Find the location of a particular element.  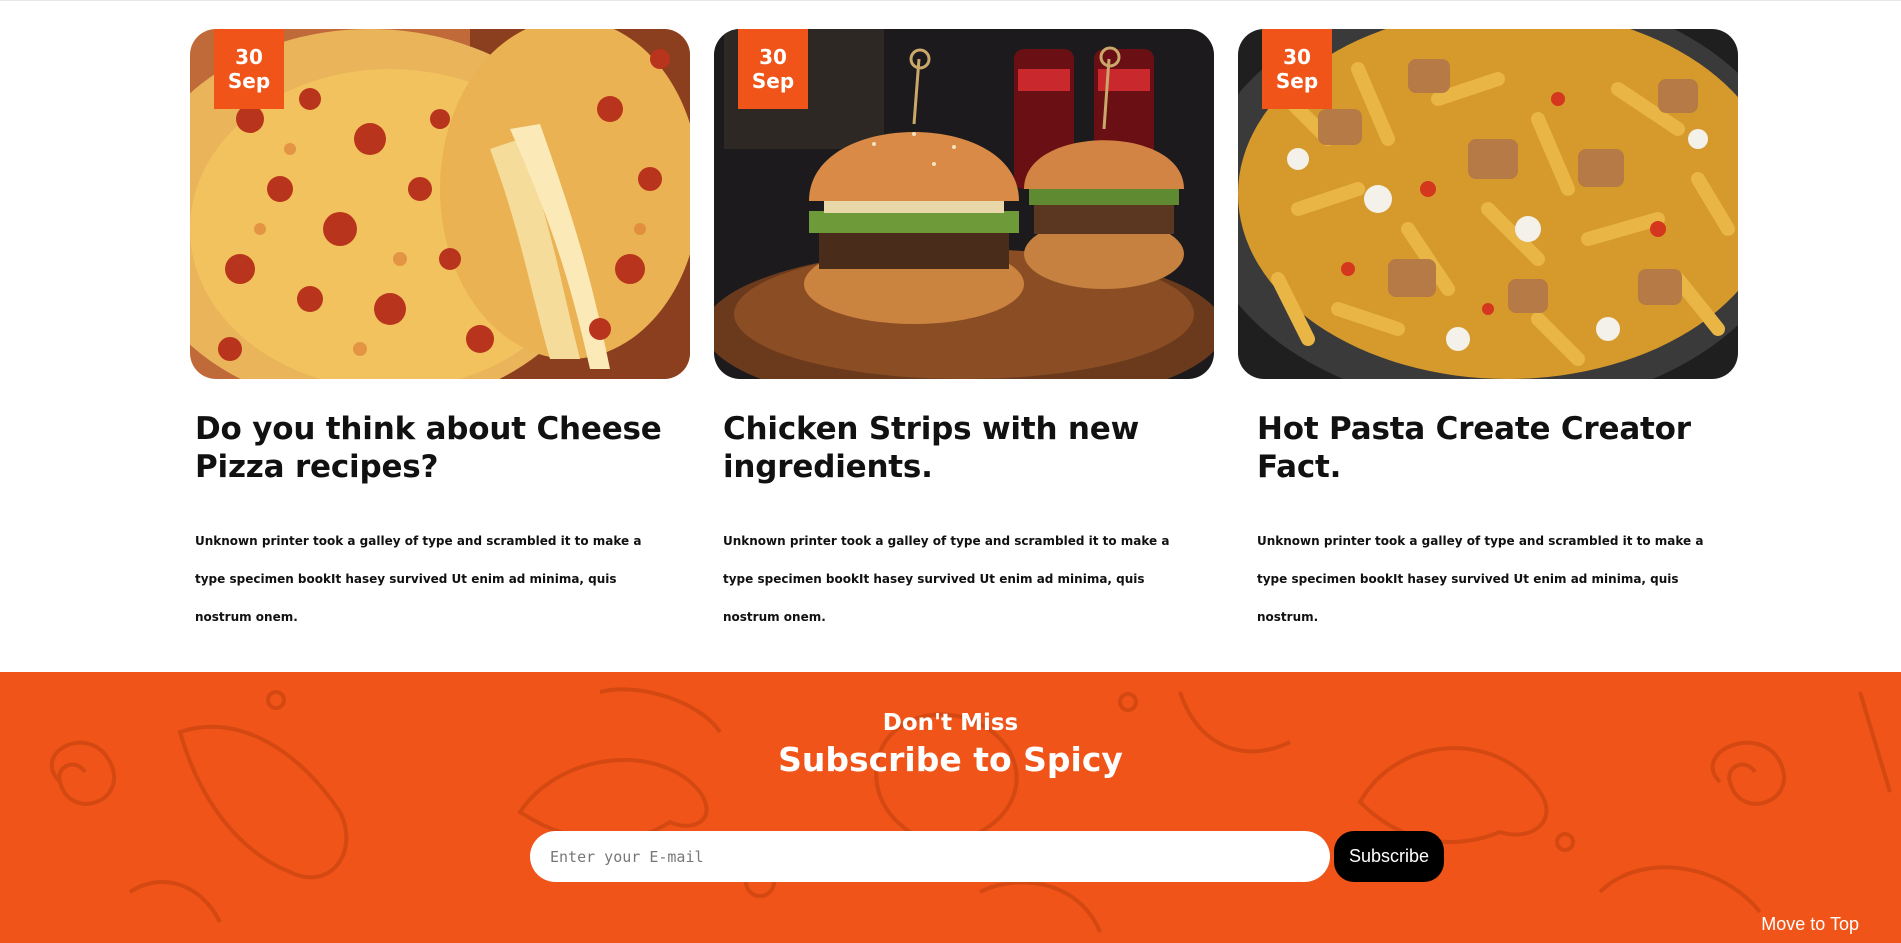

subscribe-button: Subscribe is located at coordinates (1389, 856).